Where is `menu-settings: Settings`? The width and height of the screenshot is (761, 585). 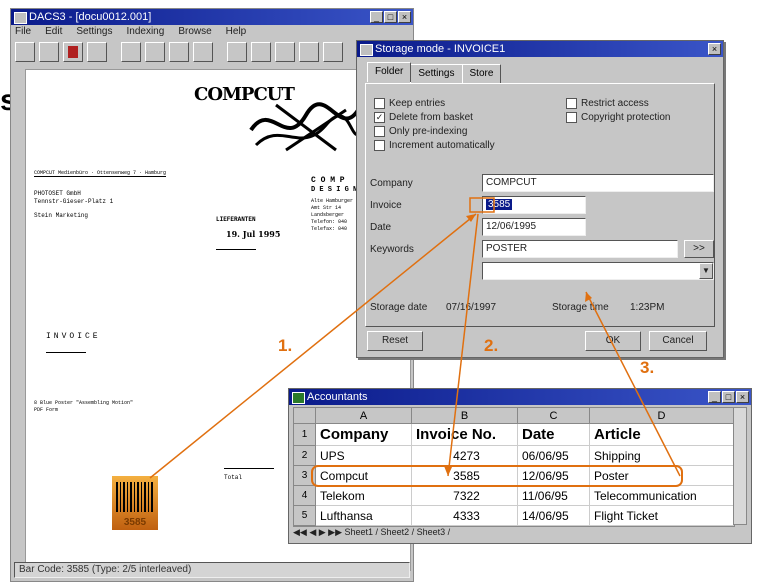
menu-settings: Settings is located at coordinates (94, 33).